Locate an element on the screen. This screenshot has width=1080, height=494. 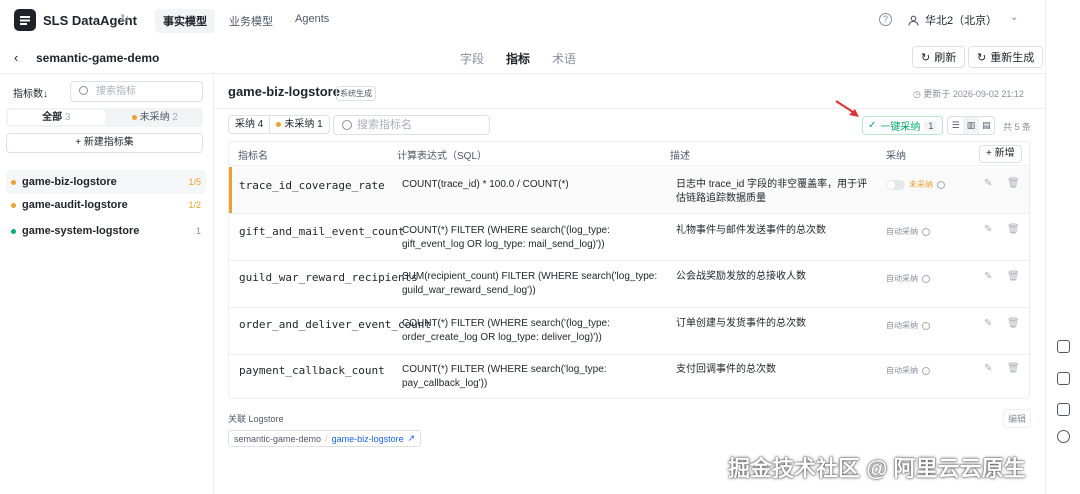
refresh-button: ↻ 刷新 is located at coordinates (939, 57).